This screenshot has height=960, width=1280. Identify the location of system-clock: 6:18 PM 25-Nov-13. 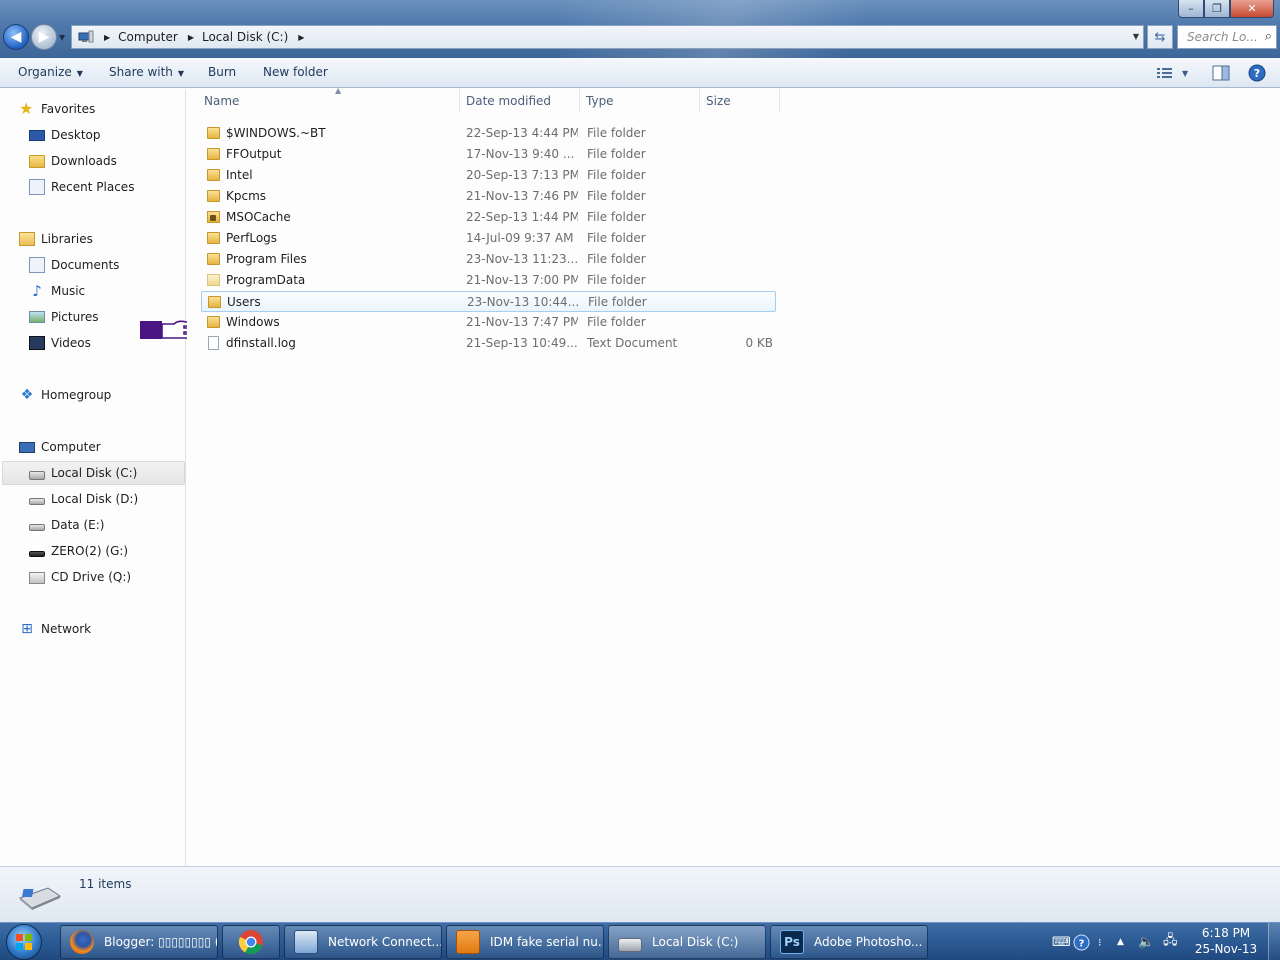
(1226, 941).